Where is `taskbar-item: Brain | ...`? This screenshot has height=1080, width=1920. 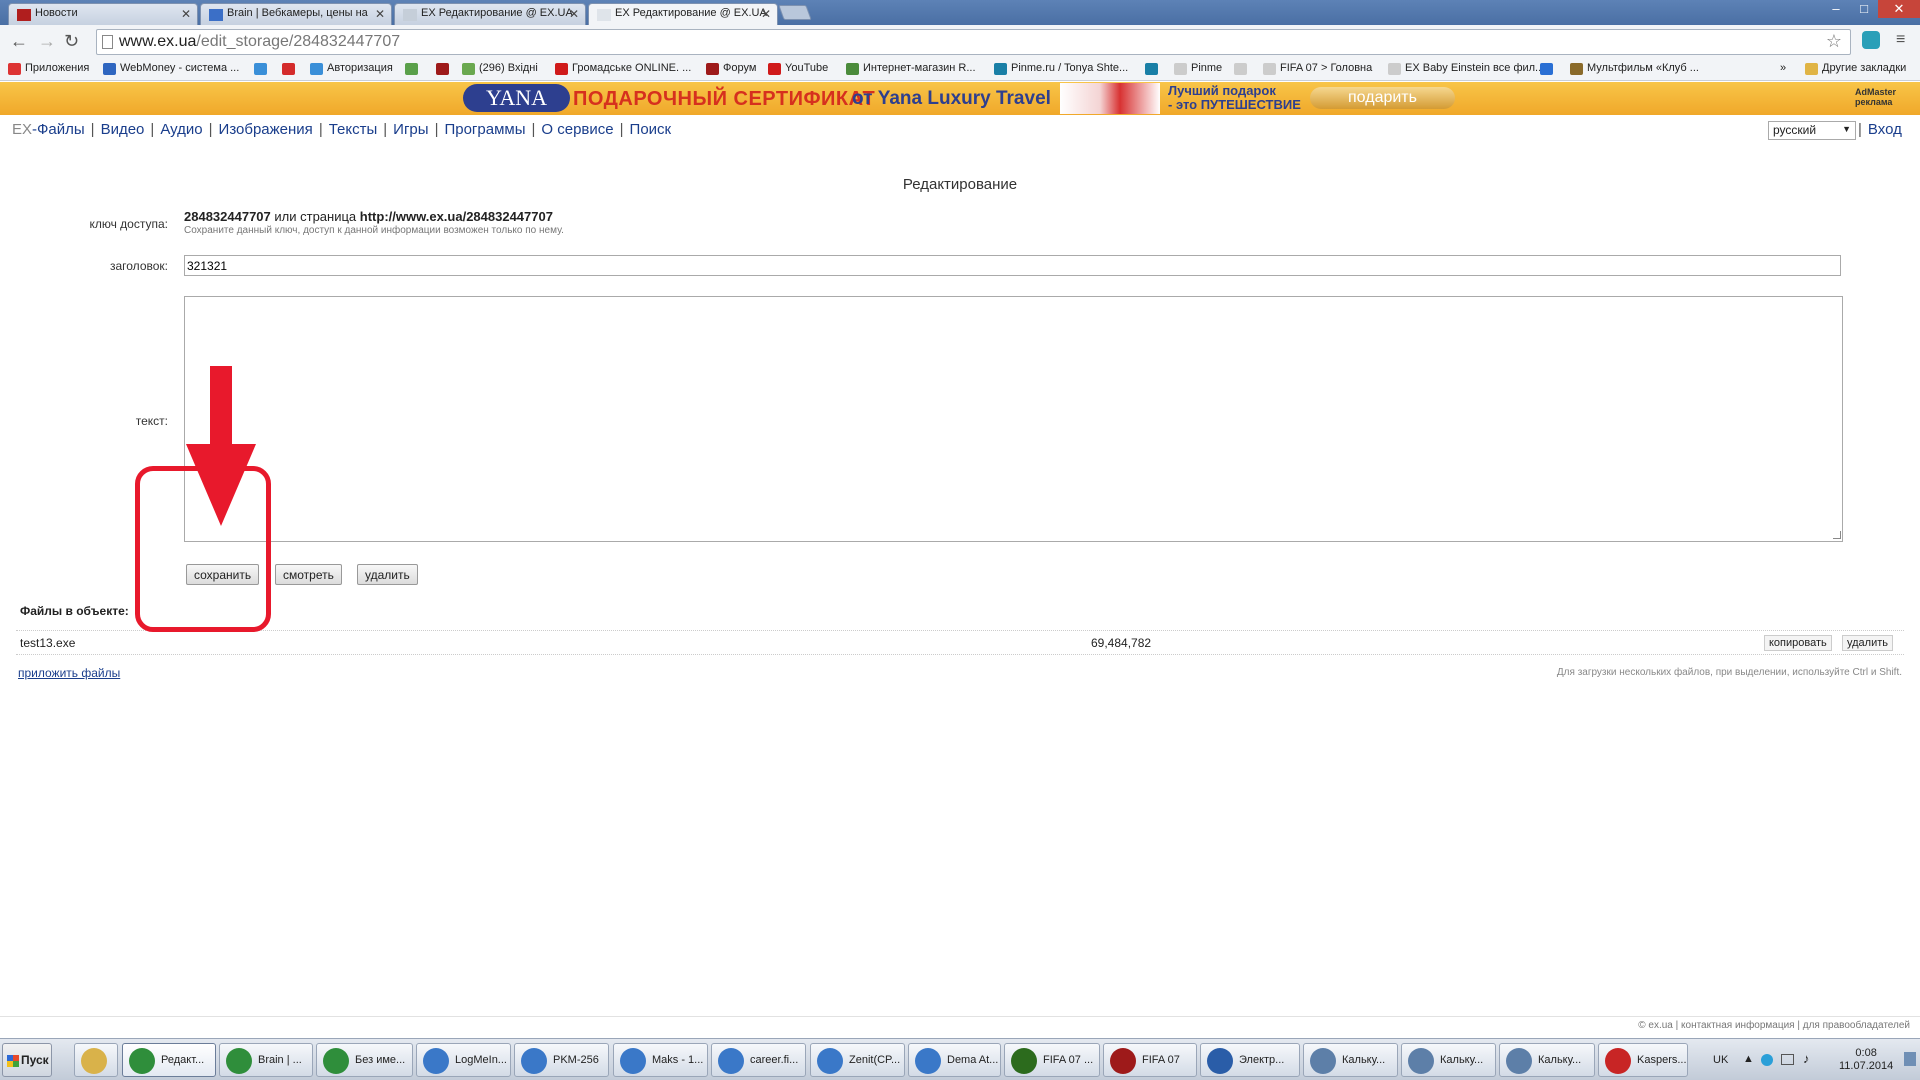 taskbar-item: Brain | ... is located at coordinates (266, 1060).